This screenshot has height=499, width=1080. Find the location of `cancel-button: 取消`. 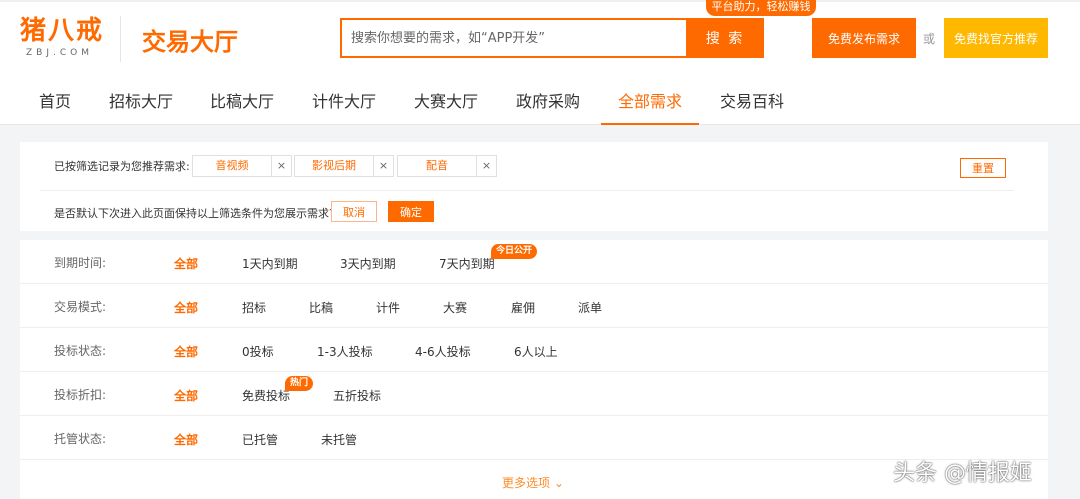

cancel-button: 取消 is located at coordinates (354, 211).